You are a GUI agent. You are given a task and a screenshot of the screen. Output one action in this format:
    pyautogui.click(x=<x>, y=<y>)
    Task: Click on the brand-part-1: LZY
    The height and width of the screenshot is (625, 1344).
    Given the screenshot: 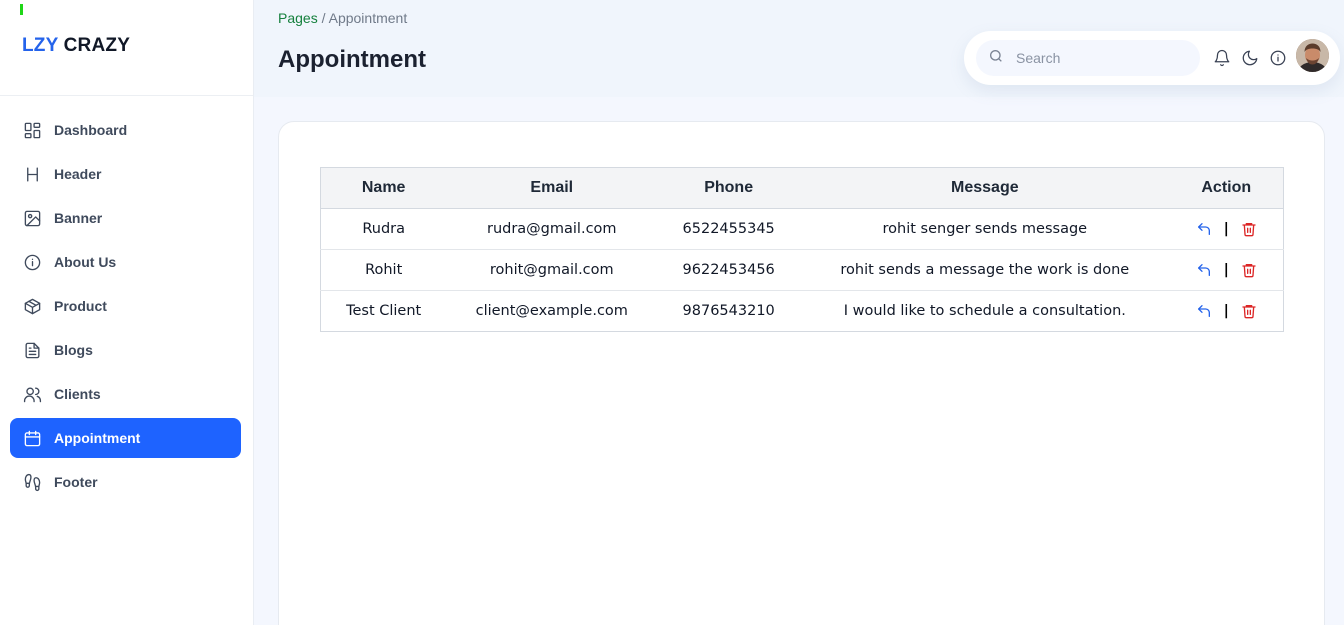 What is the action you would take?
    pyautogui.click(x=40, y=45)
    